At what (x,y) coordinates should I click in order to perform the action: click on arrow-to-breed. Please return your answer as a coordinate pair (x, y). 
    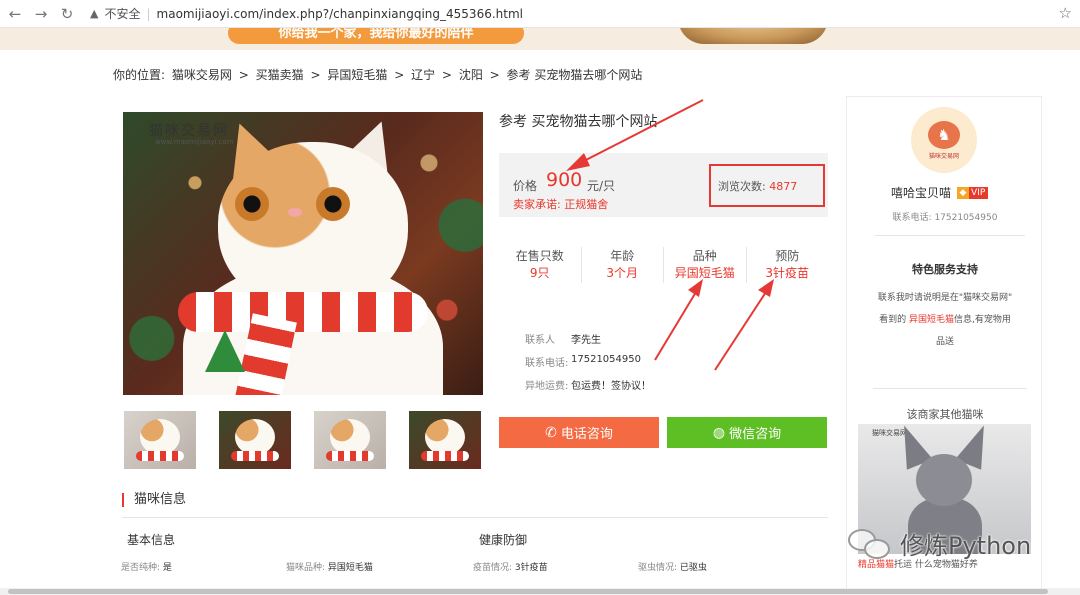
    Looking at the image, I should click on (675, 326).